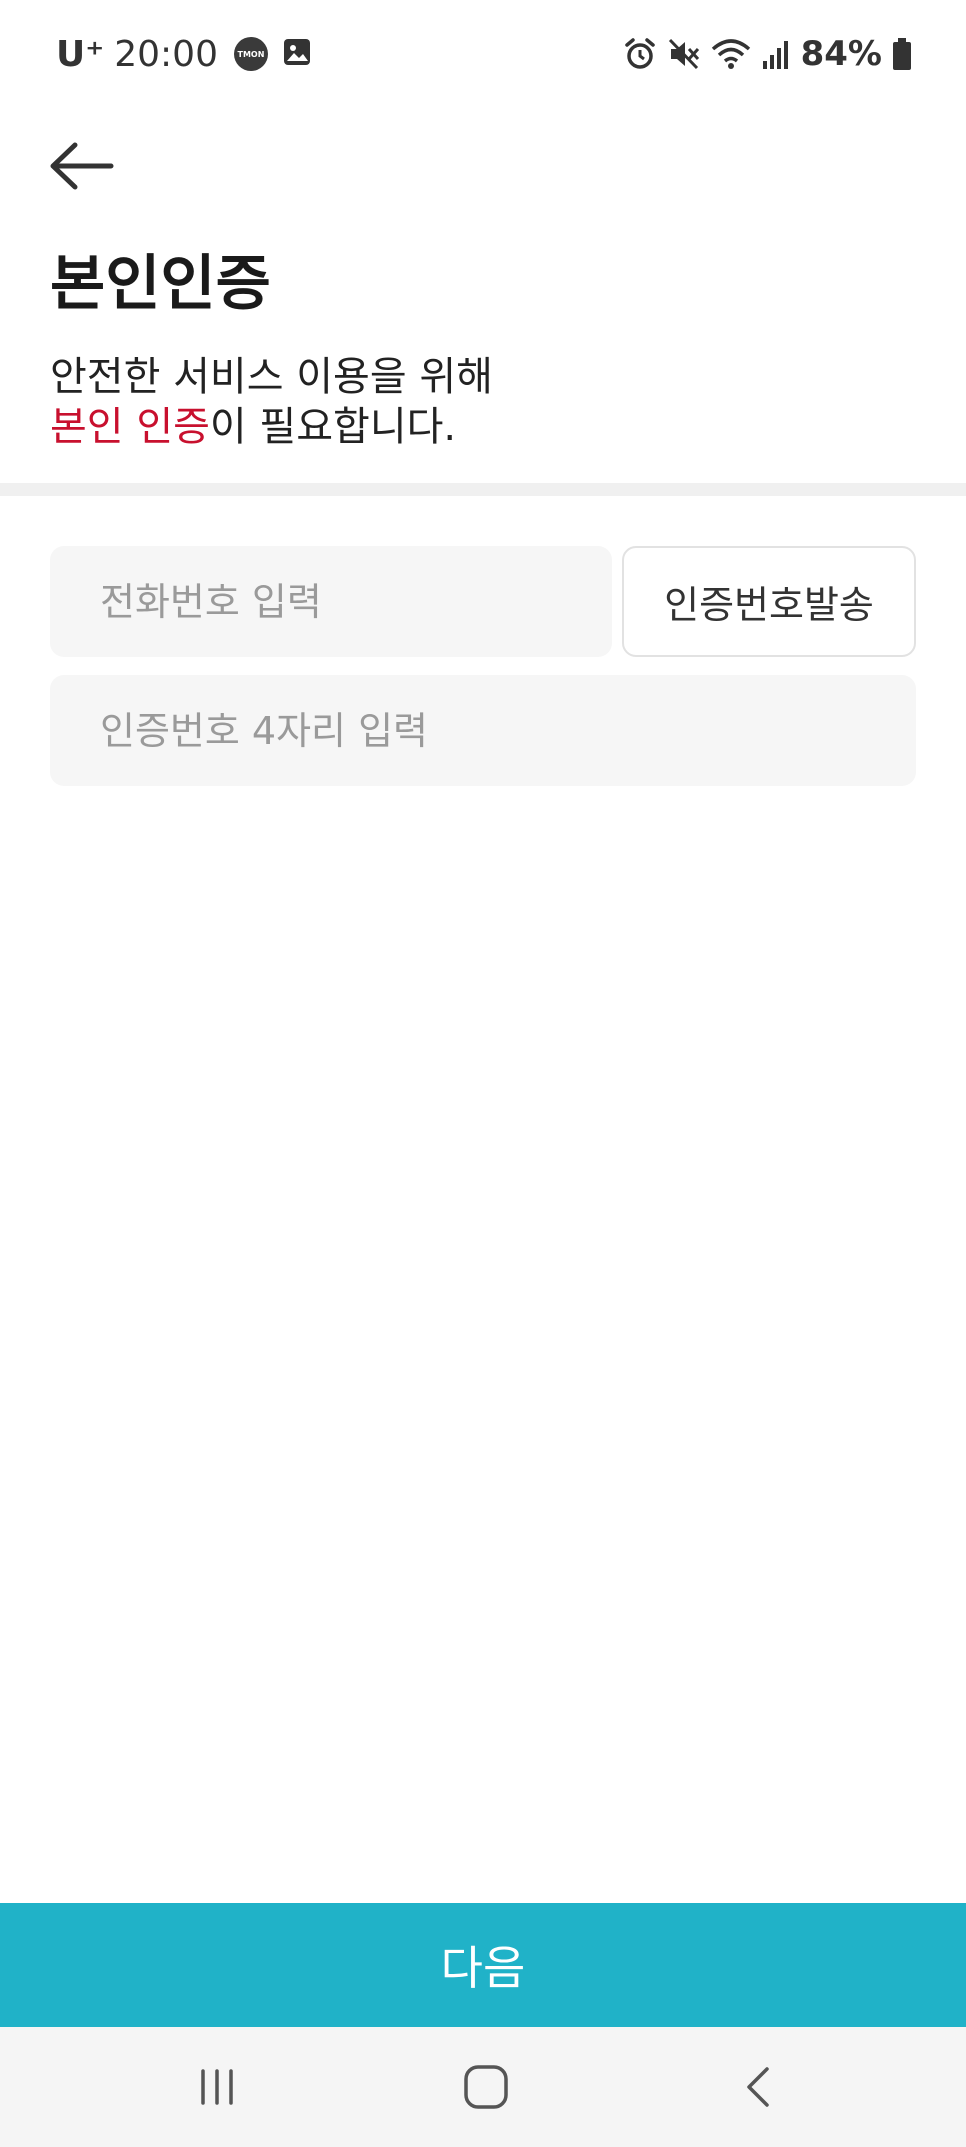 The width and height of the screenshot is (966, 2147). What do you see at coordinates (769, 601) in the screenshot?
I see `send-code-button: 인증번호발송` at bounding box center [769, 601].